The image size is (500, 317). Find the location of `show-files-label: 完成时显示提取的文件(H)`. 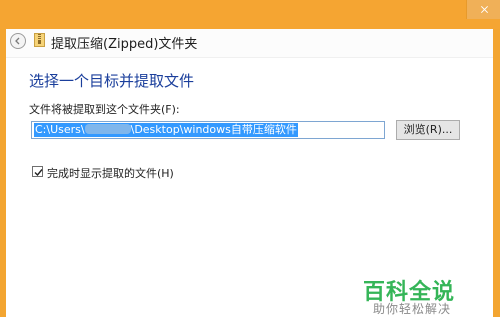

show-files-label: 完成时显示提取的文件(H) is located at coordinates (110, 173).